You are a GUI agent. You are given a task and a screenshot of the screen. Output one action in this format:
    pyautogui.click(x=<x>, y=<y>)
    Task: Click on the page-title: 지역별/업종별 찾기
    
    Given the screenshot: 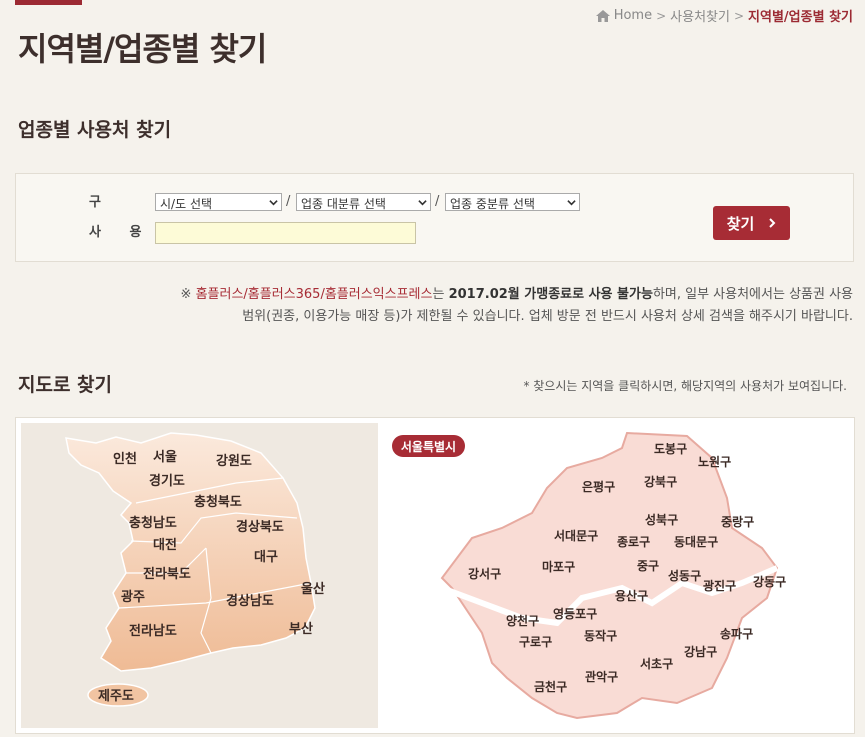 What is the action you would take?
    pyautogui.click(x=142, y=49)
    